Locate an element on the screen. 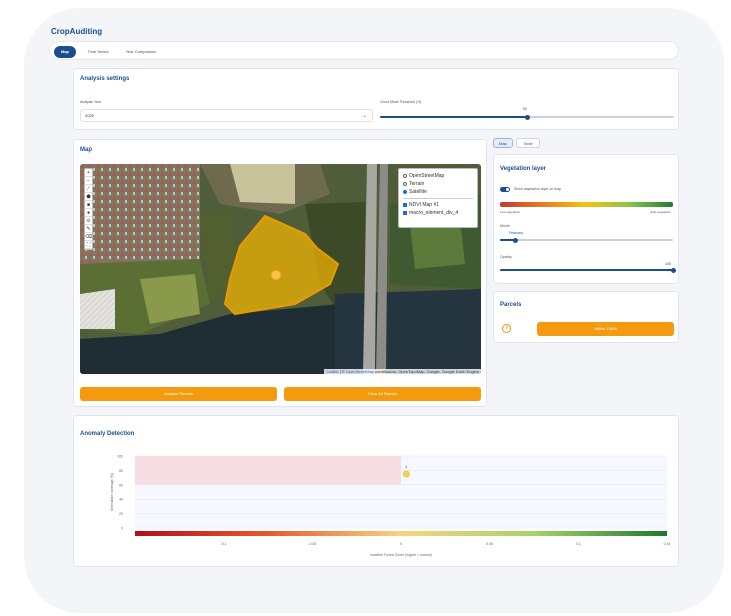 Image resolution: width=731 pixels, height=616 pixels. base-layer-satellite-label: Satellite is located at coordinates (418, 192).